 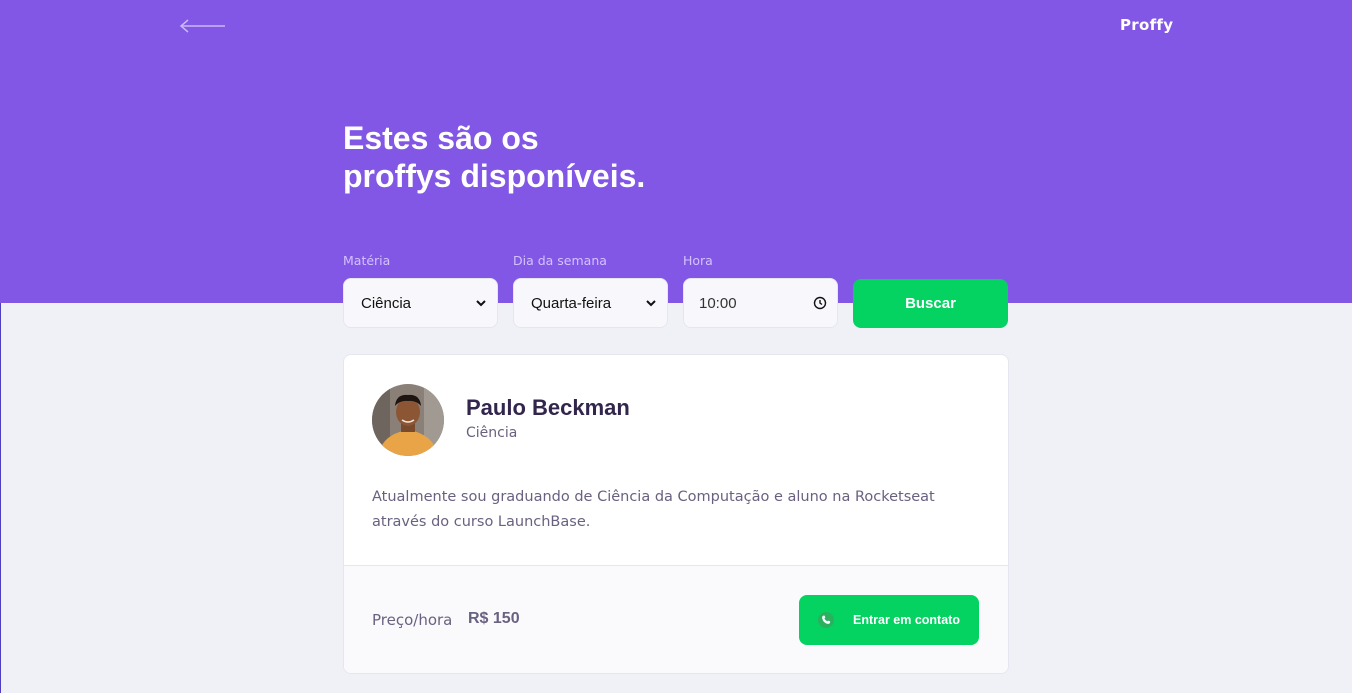 What do you see at coordinates (408, 420) in the screenshot?
I see `avatar` at bounding box center [408, 420].